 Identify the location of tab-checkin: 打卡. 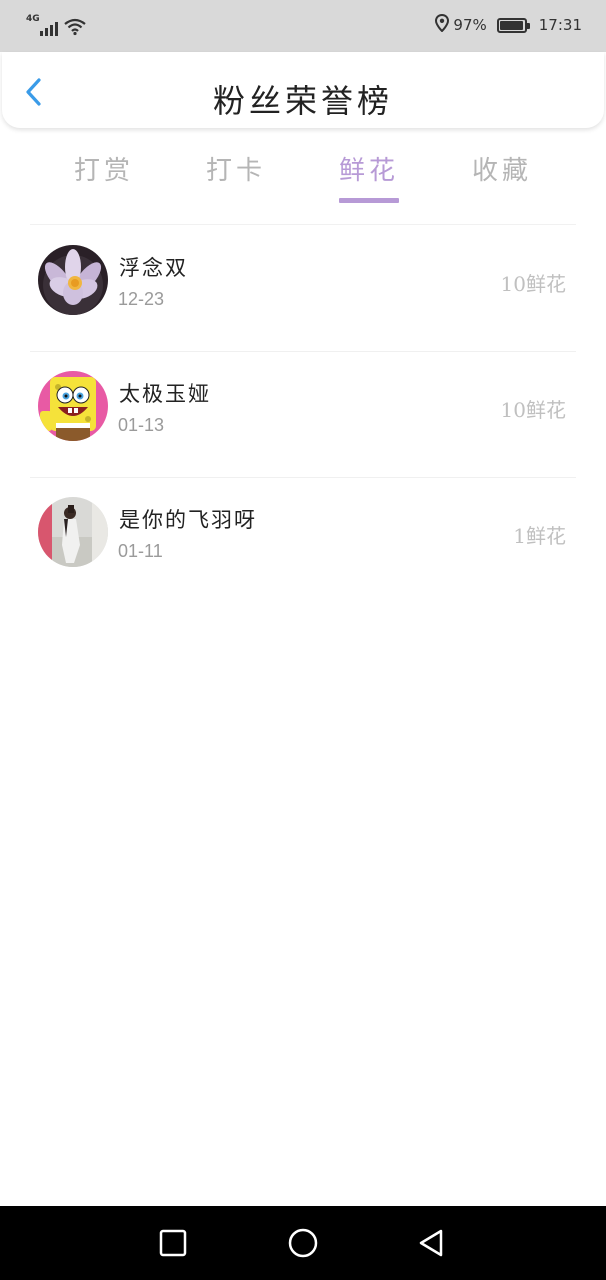
(236, 168).